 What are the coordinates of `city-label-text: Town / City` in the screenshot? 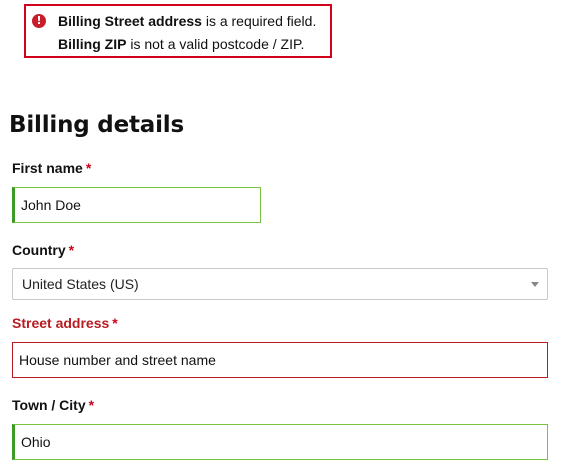 It's located at (49, 405).